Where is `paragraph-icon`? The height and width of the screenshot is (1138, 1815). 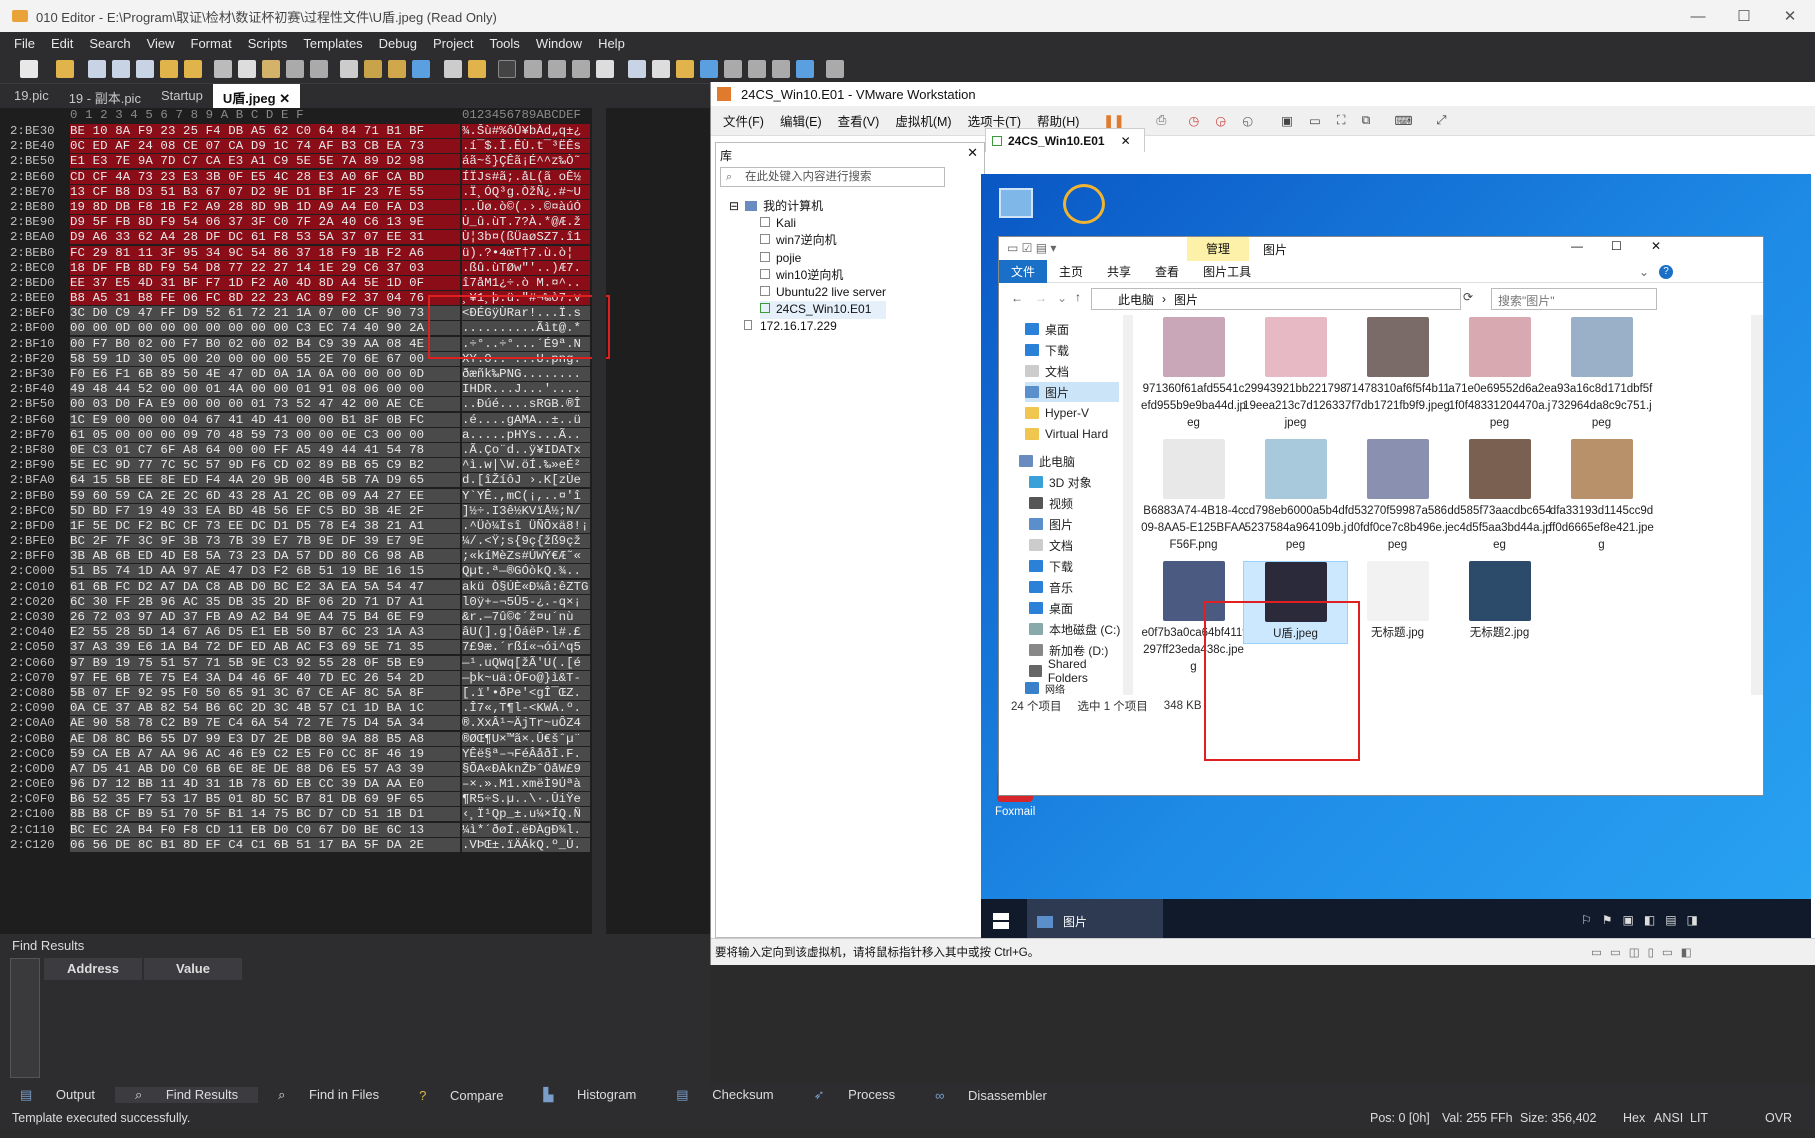
paragraph-icon is located at coordinates (557, 69).